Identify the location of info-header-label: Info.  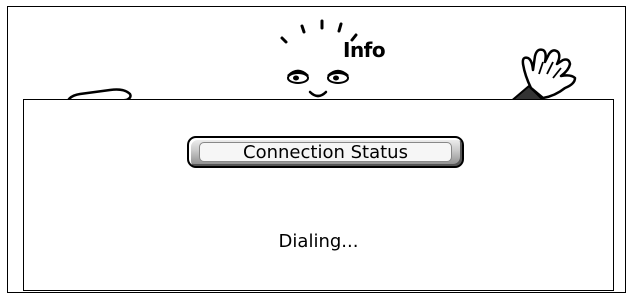
(364, 50).